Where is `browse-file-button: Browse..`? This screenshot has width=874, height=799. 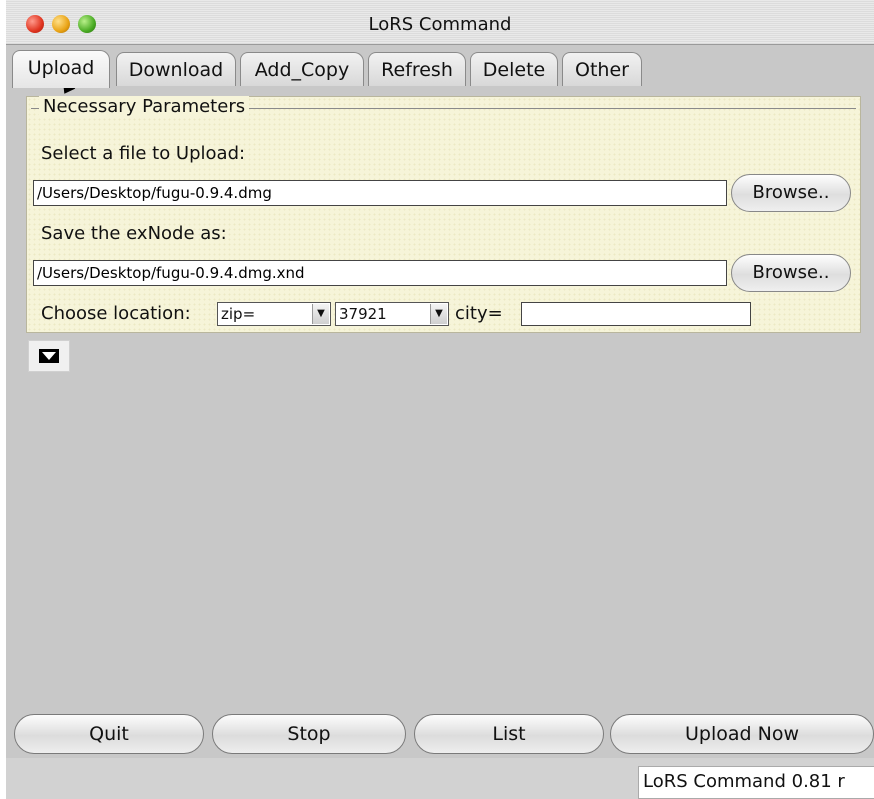 browse-file-button: Browse.. is located at coordinates (791, 193).